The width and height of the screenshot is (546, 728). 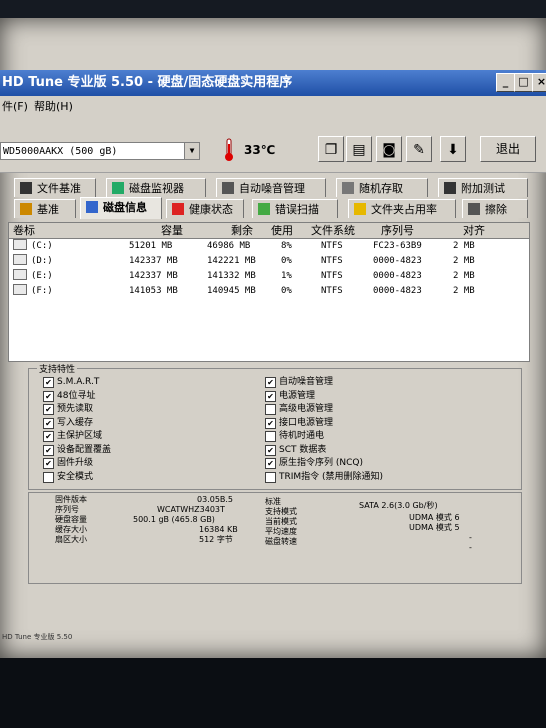 I want to click on supported-mode-value: UDMA 模式 6, so click(x=434, y=517).